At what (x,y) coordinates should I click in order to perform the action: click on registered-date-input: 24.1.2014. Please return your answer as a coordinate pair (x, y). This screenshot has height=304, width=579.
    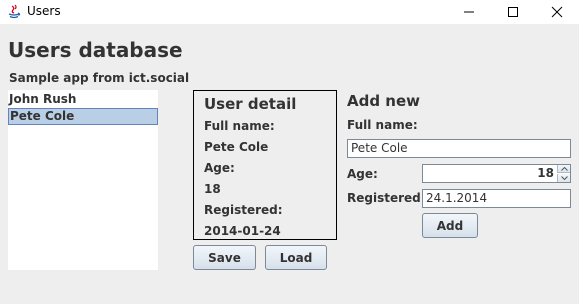
    Looking at the image, I should click on (496, 198).